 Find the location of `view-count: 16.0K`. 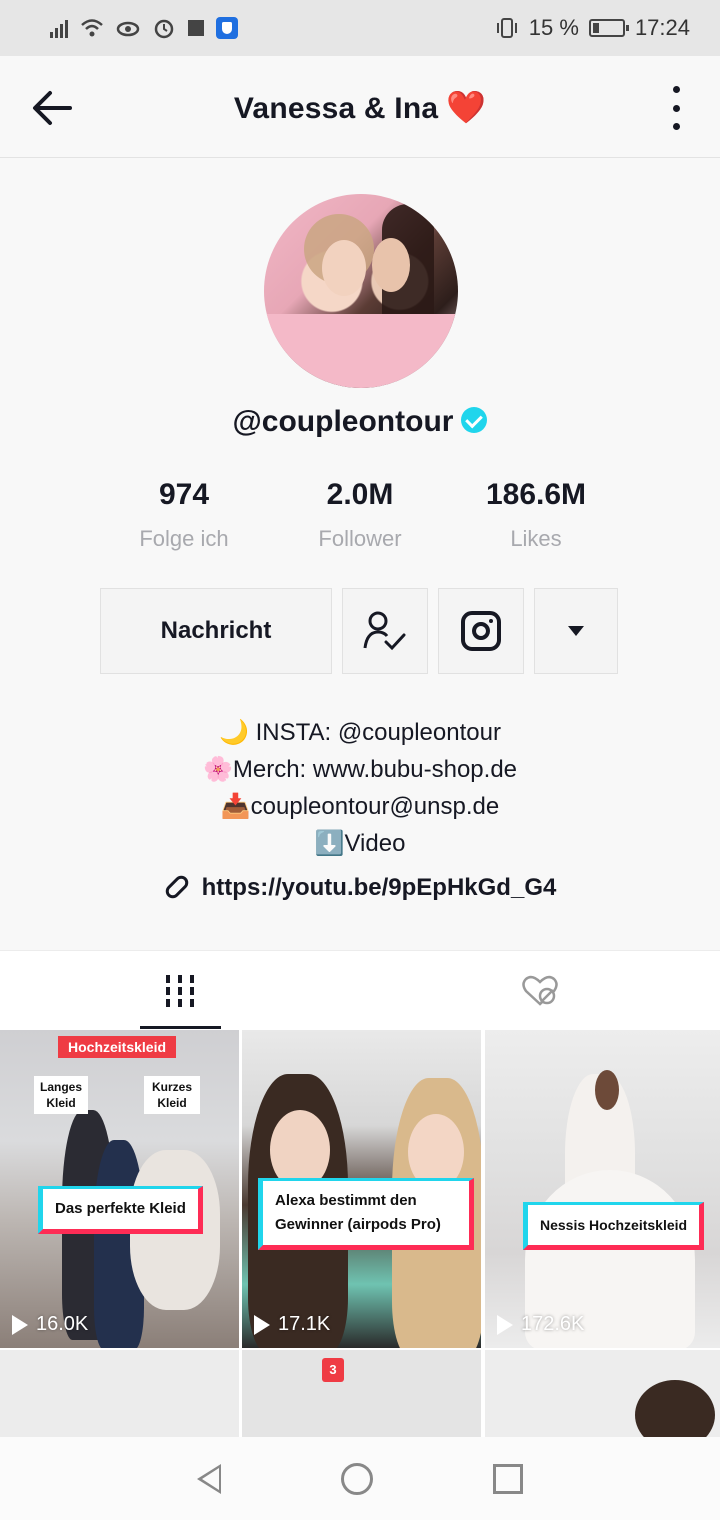

view-count: 16.0K is located at coordinates (50, 1324).